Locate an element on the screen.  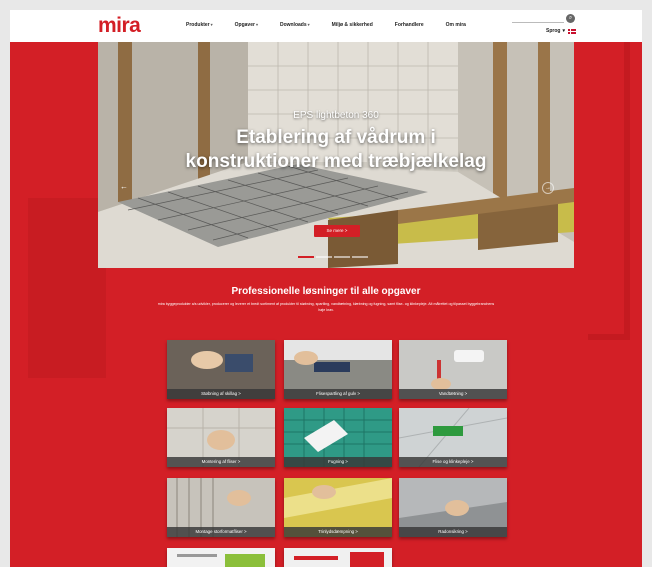
tile-flise-og-klinkepleje: Flise og klinkepleje > is located at coordinates (453, 437).